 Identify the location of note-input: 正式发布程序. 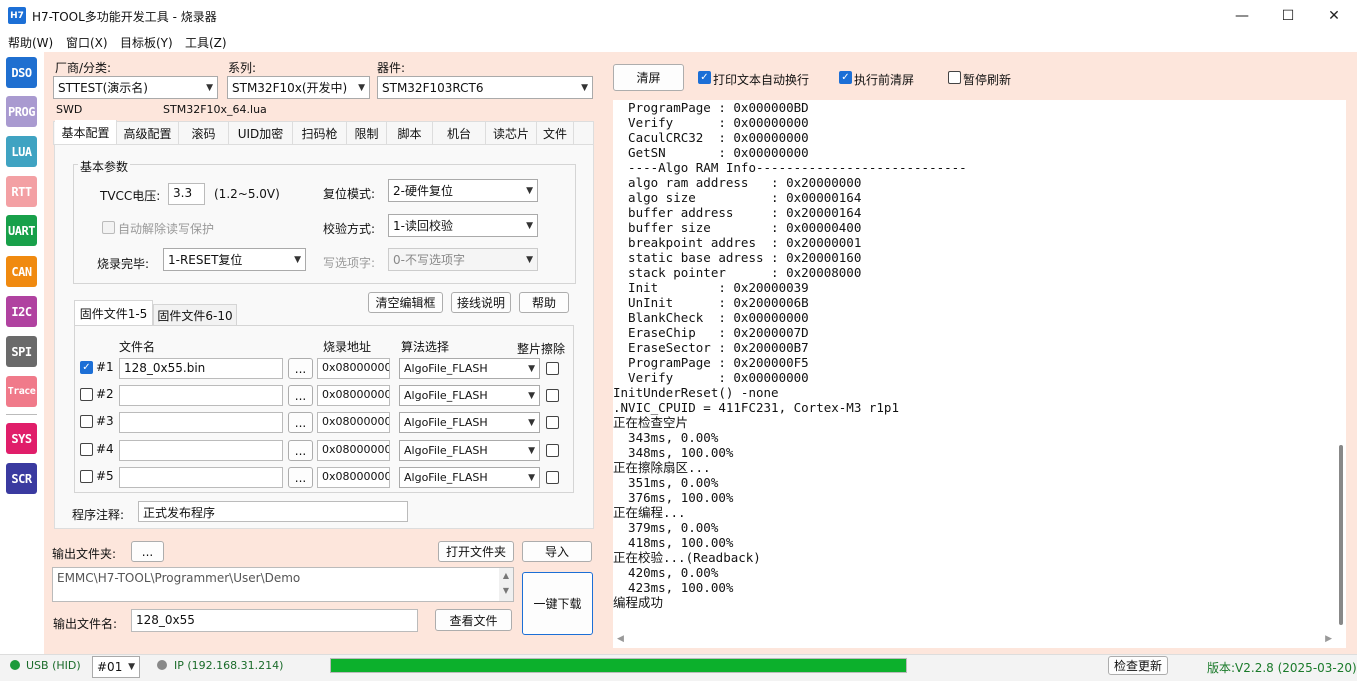
(273, 511).